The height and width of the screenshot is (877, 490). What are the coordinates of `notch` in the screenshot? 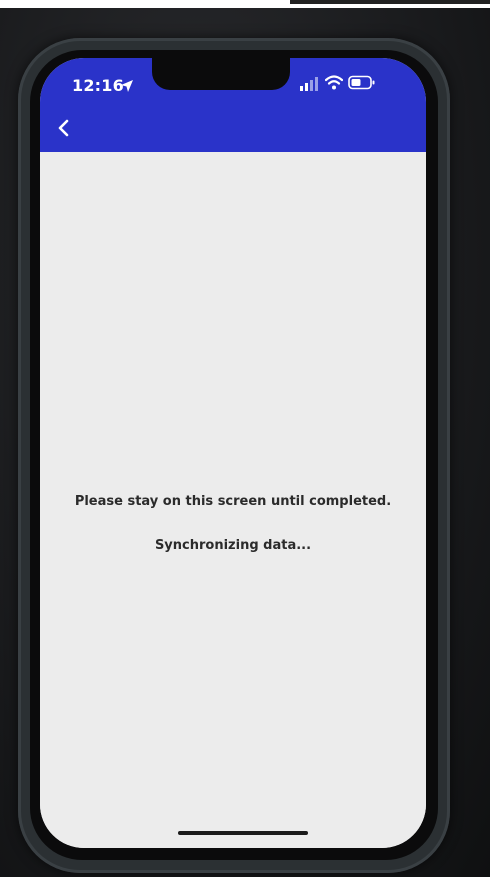 It's located at (221, 74).